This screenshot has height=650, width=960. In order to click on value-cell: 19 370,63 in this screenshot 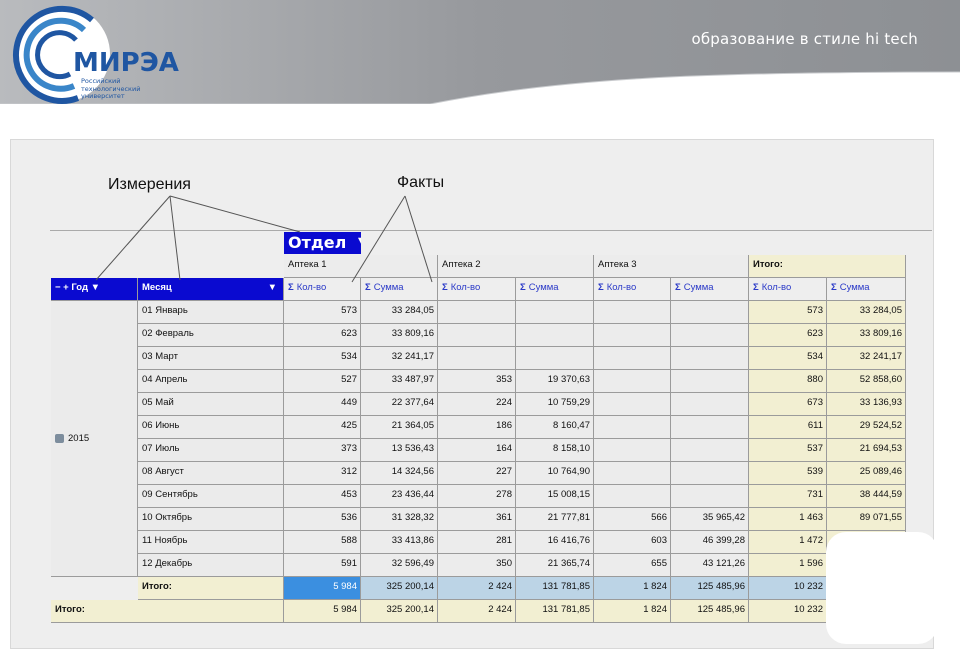, I will do `click(555, 381)`.